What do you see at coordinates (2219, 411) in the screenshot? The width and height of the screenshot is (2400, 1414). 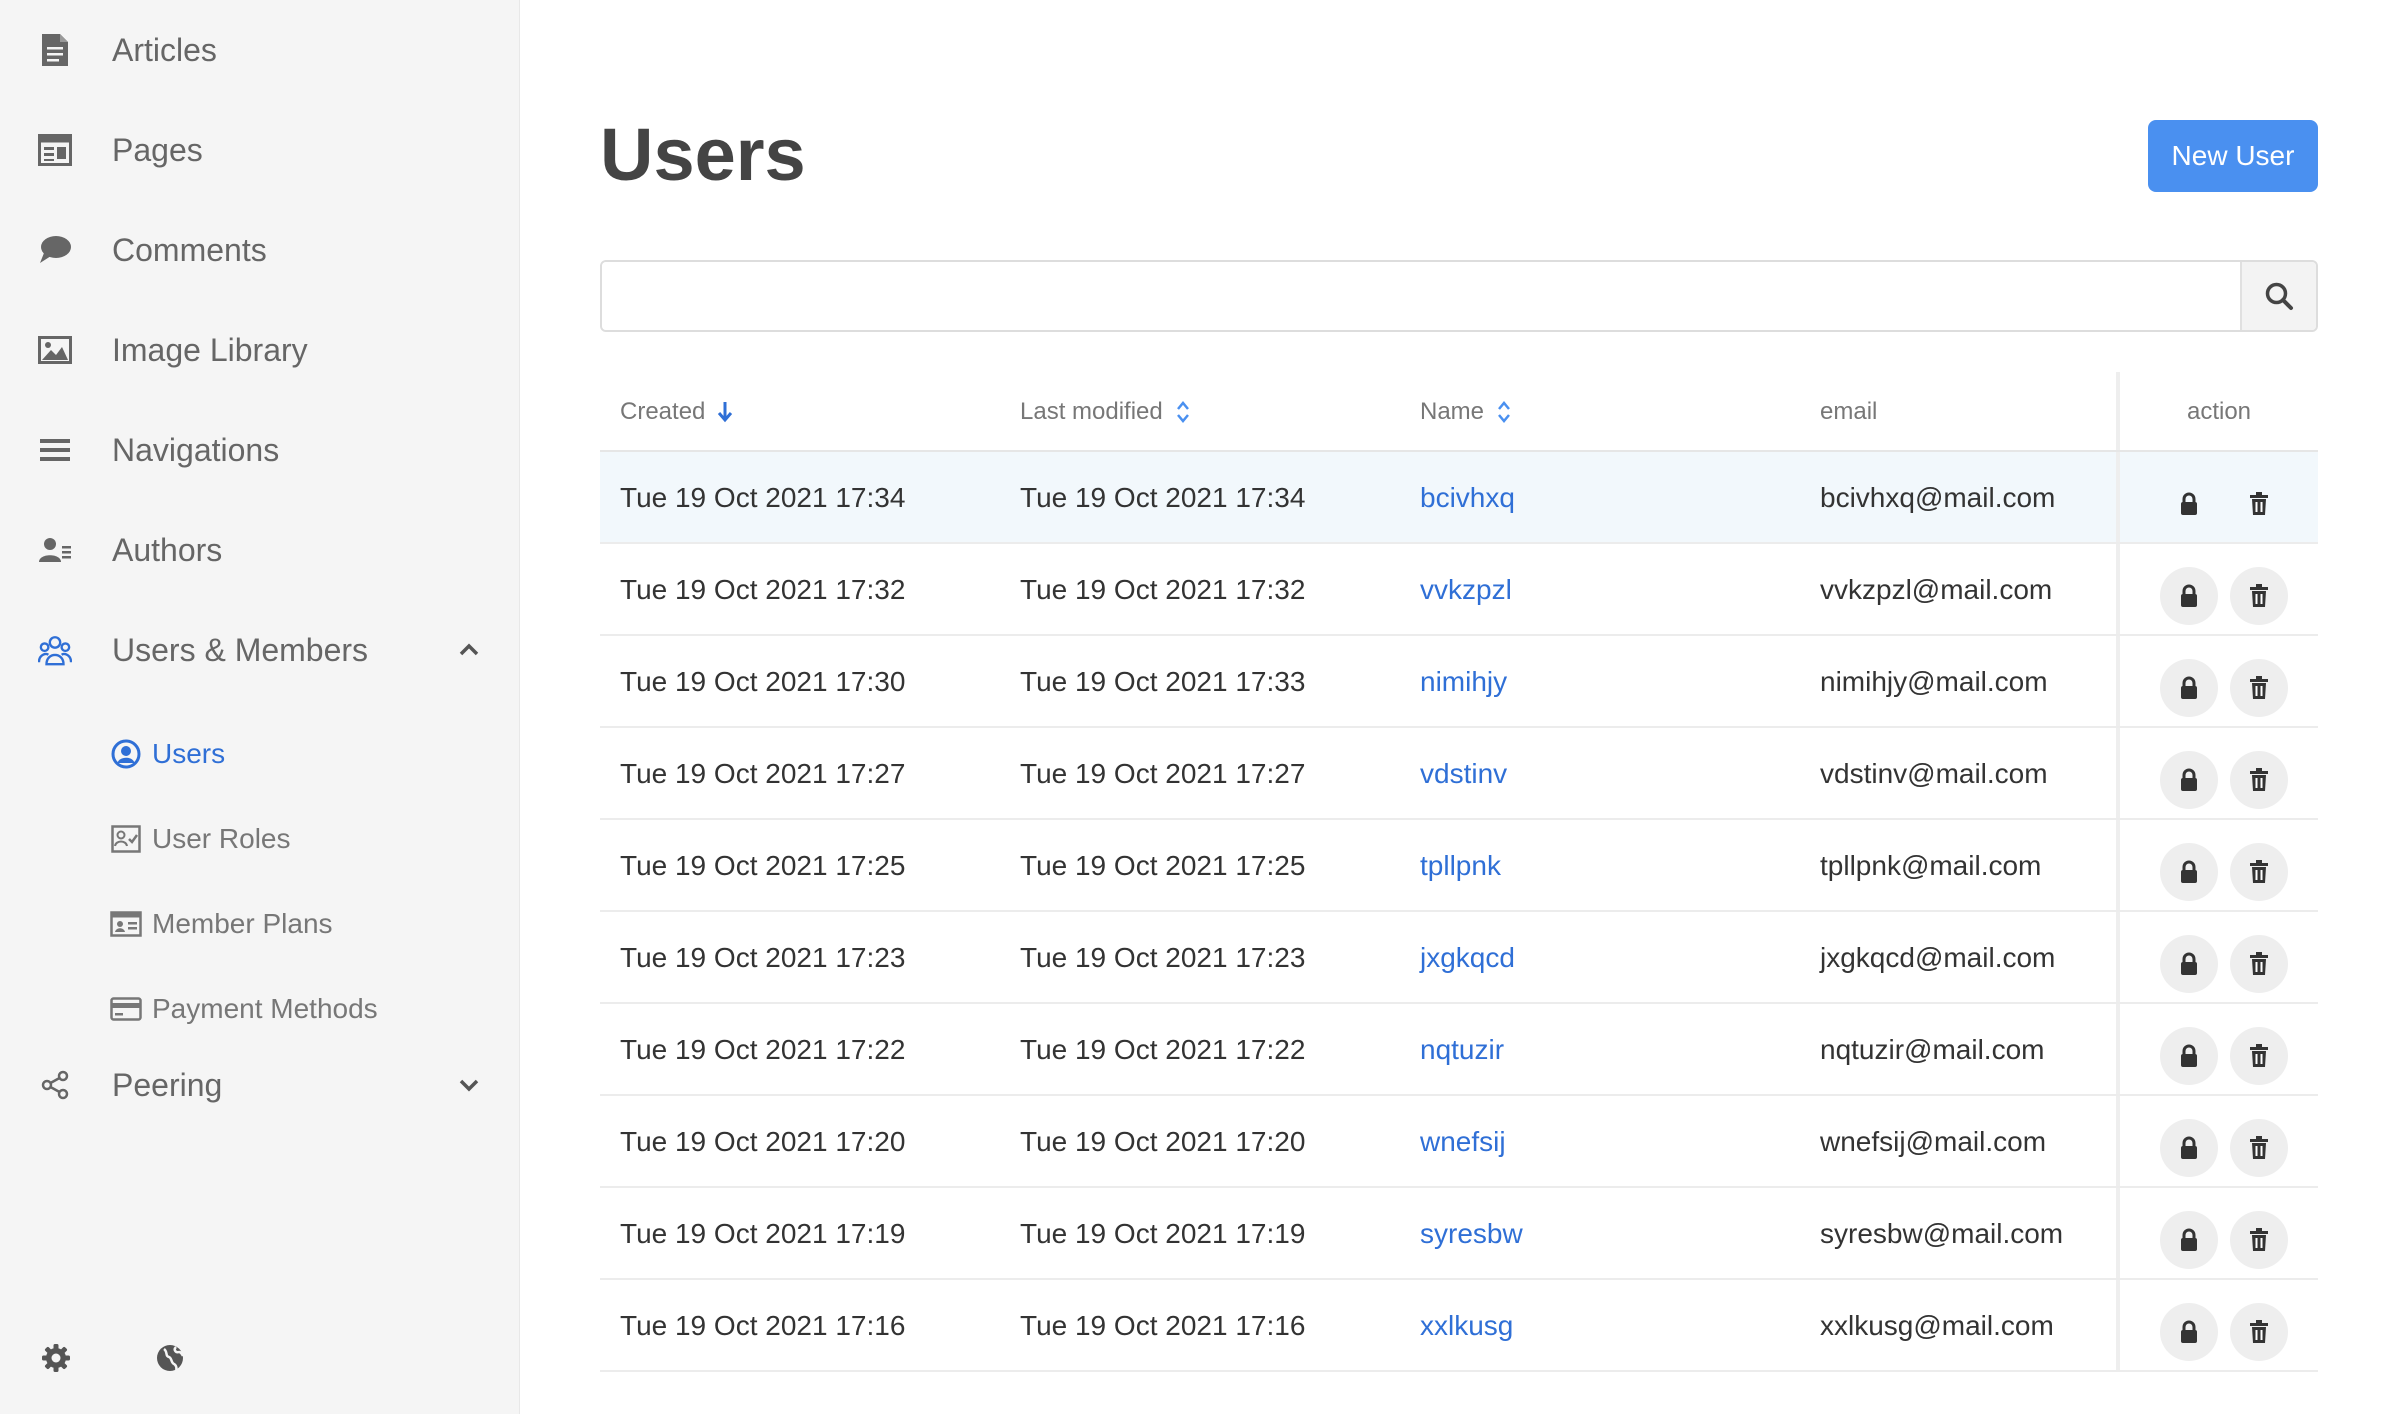 I see `column-header-label: action` at bounding box center [2219, 411].